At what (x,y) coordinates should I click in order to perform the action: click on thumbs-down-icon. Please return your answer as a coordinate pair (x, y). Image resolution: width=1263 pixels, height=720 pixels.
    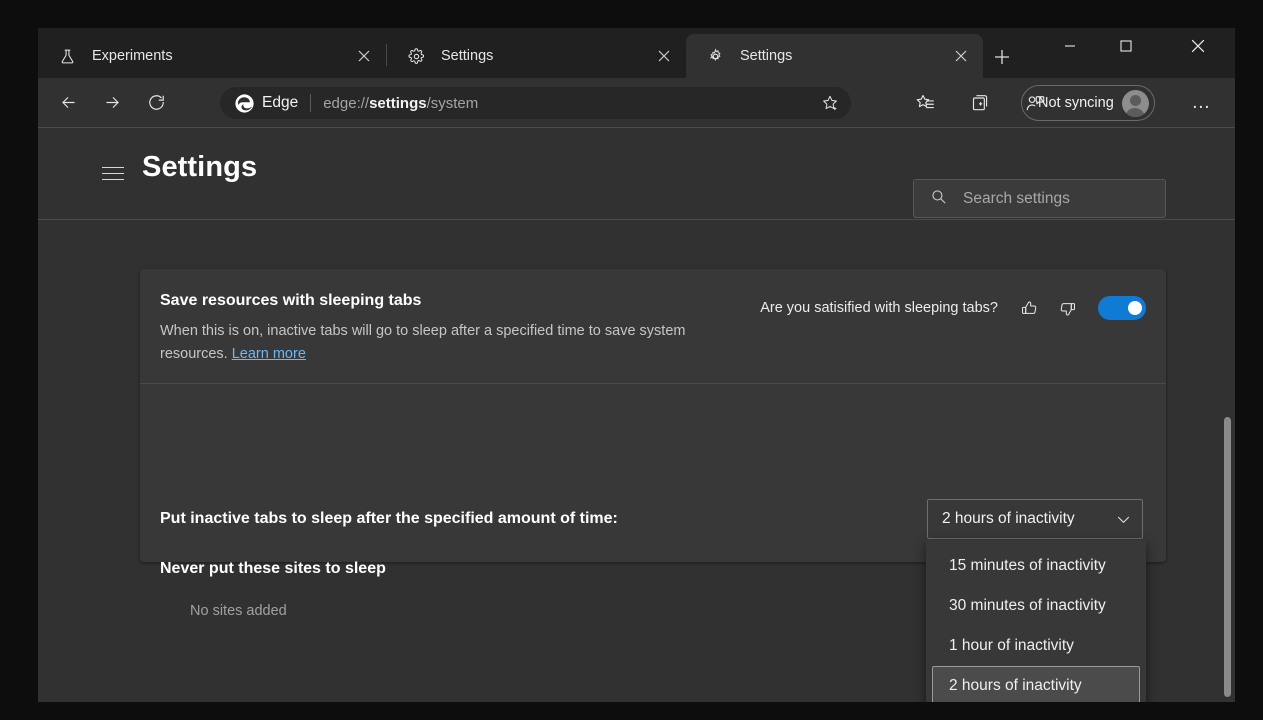
    Looking at the image, I should click on (1067, 308).